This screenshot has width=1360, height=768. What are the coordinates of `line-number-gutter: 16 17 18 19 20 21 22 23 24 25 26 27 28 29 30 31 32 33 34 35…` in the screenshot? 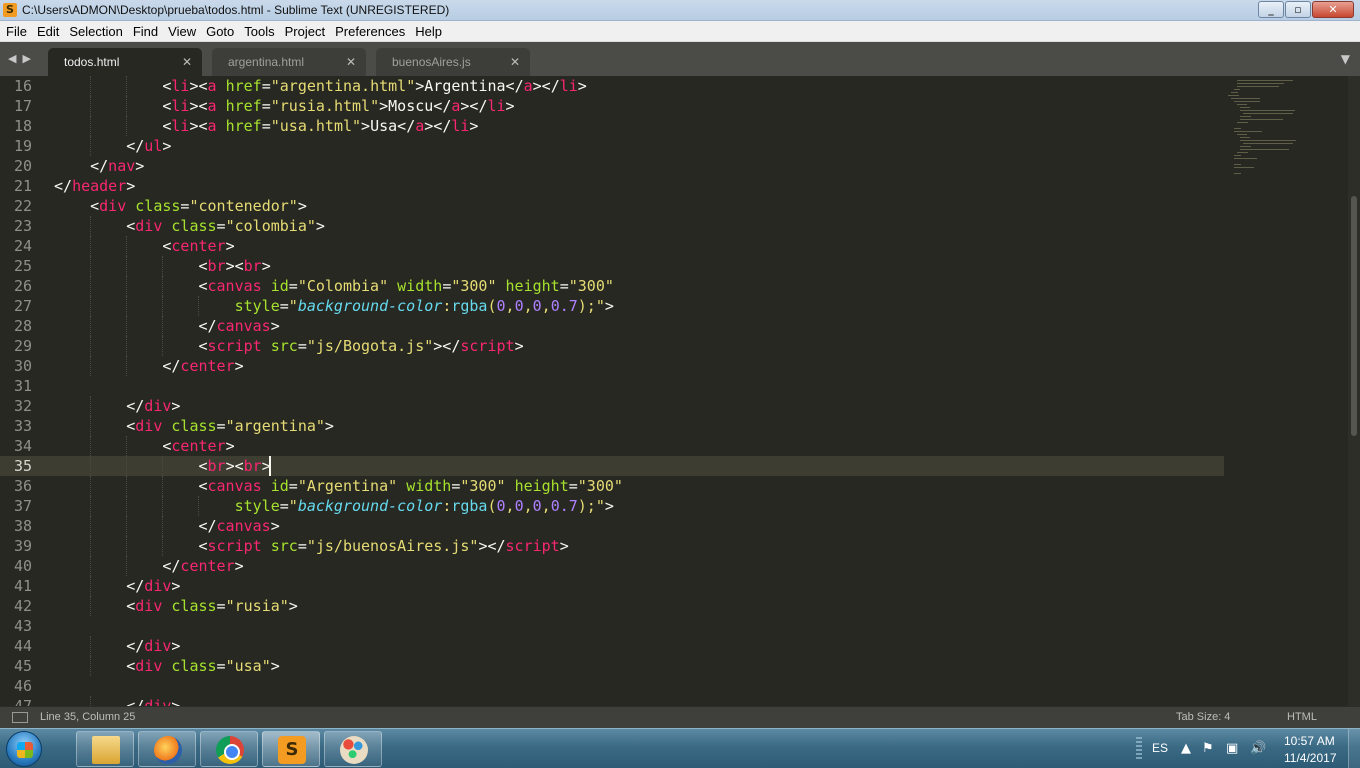 It's located at (20, 391).